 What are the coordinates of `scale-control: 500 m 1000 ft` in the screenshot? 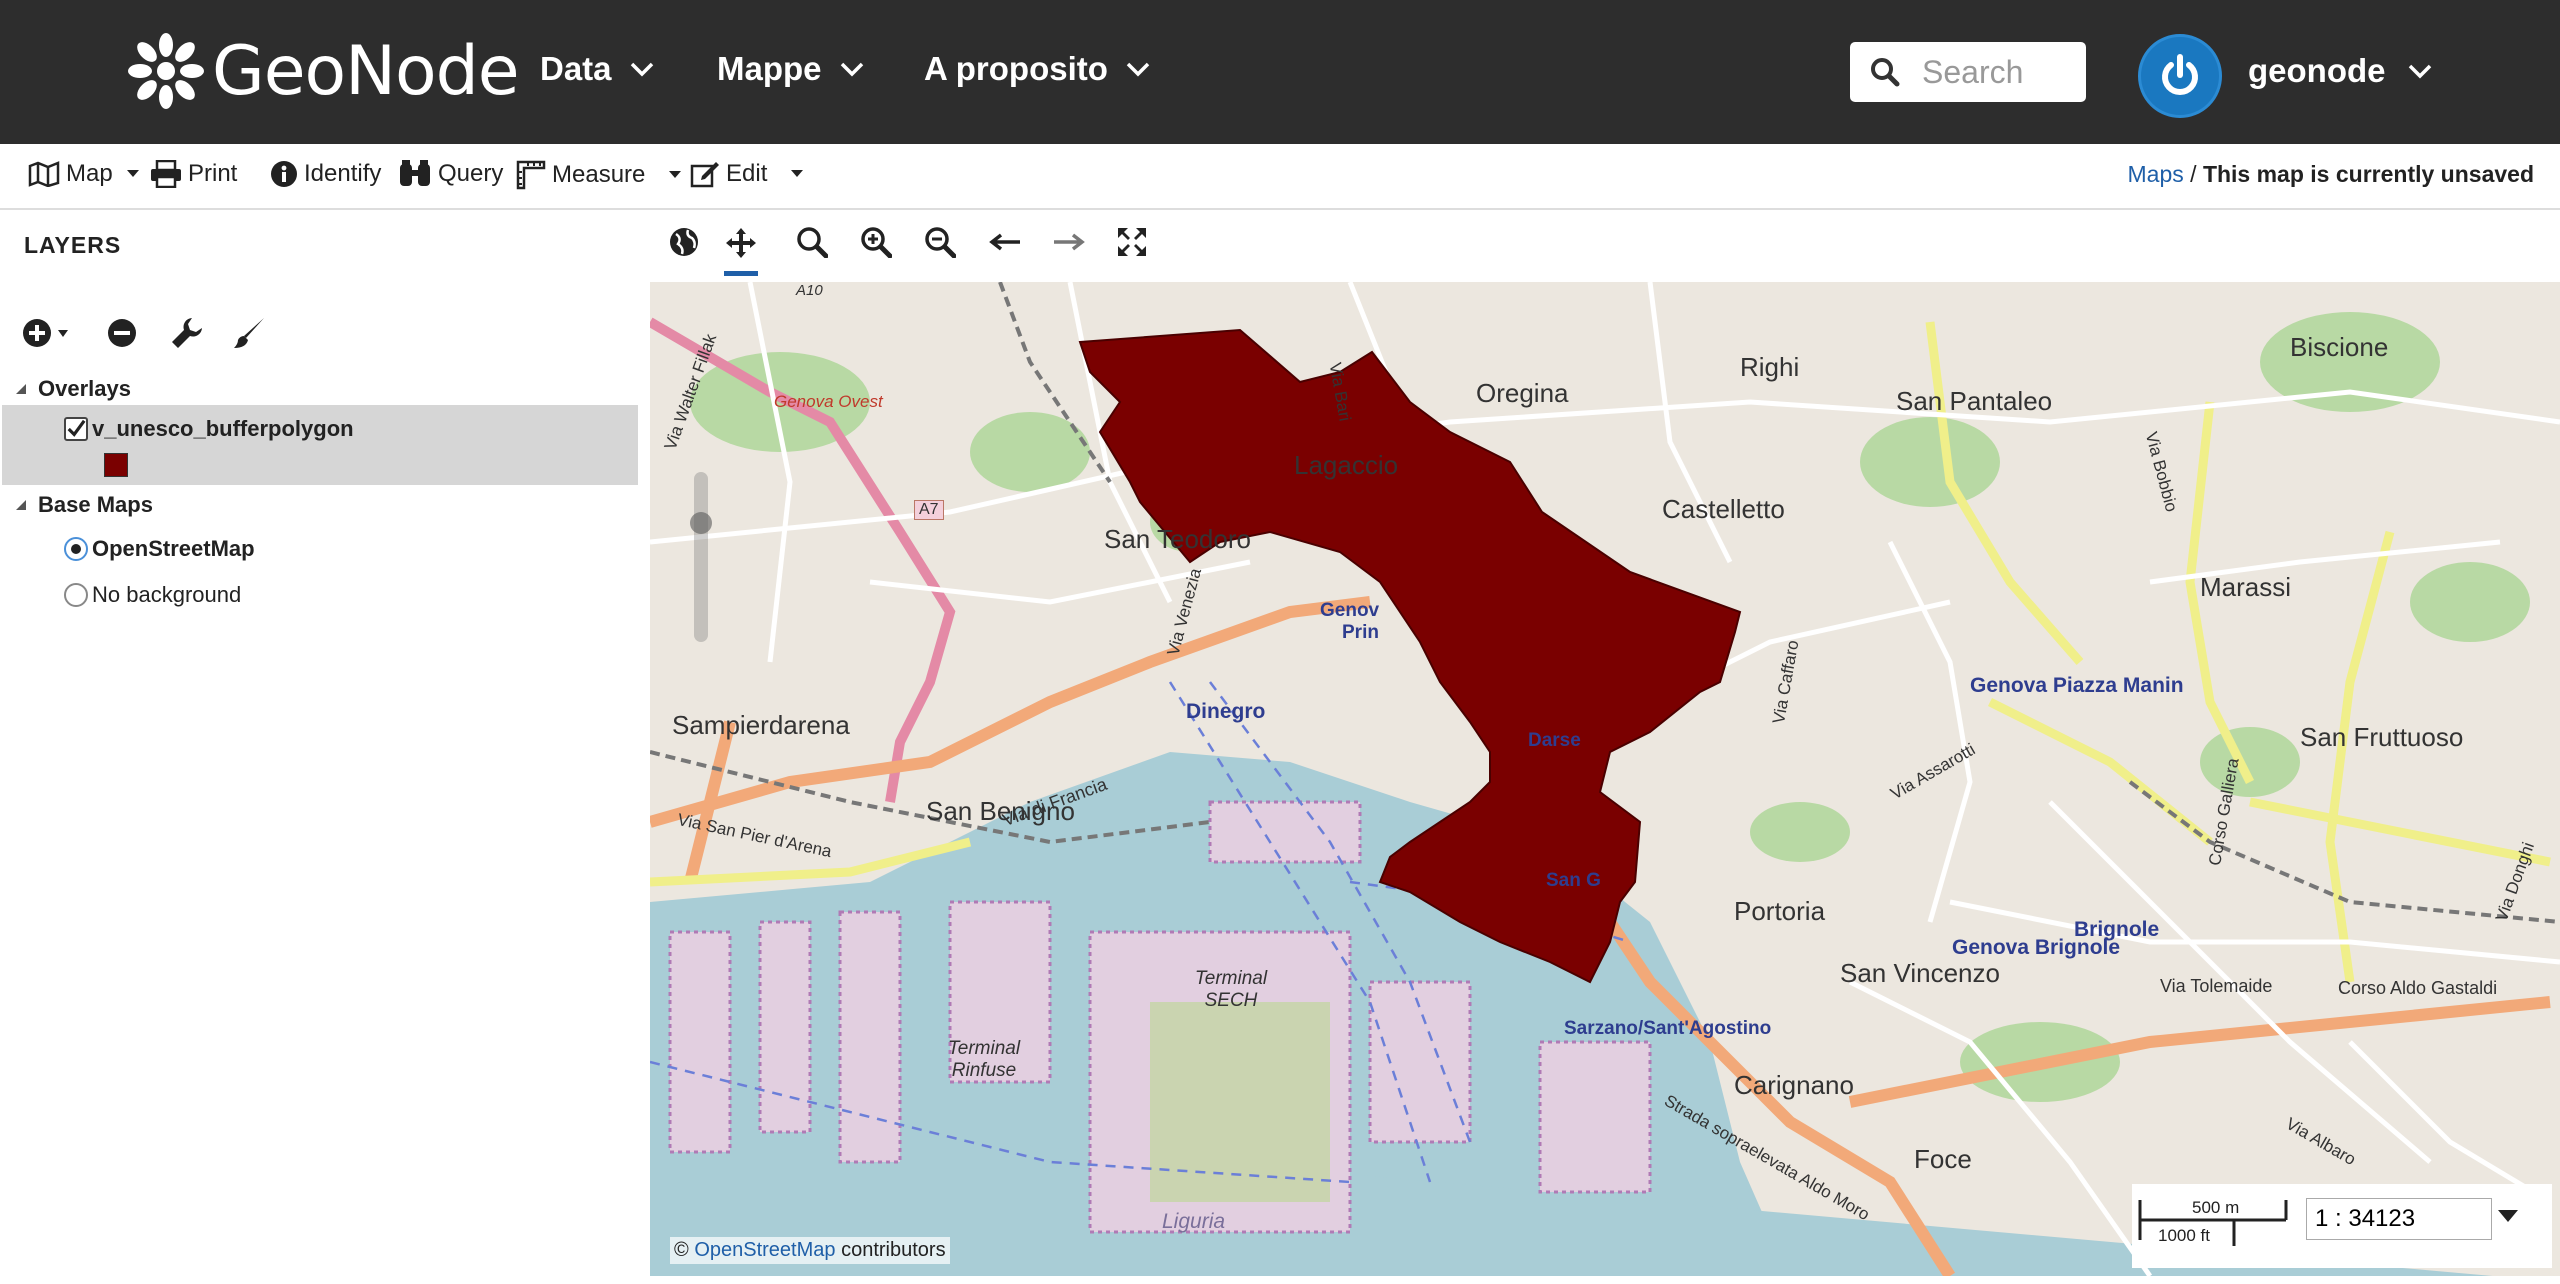 It's located at (2342, 1226).